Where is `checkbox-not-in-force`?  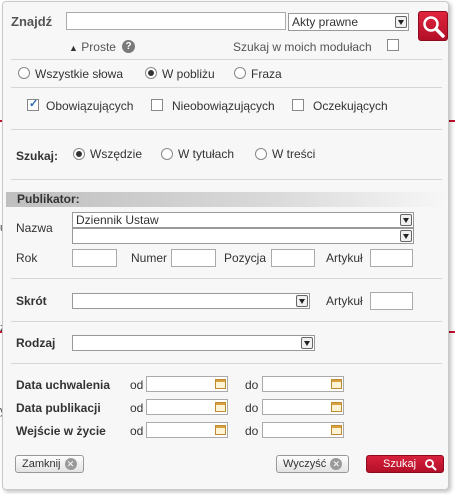 checkbox-not-in-force is located at coordinates (157, 105).